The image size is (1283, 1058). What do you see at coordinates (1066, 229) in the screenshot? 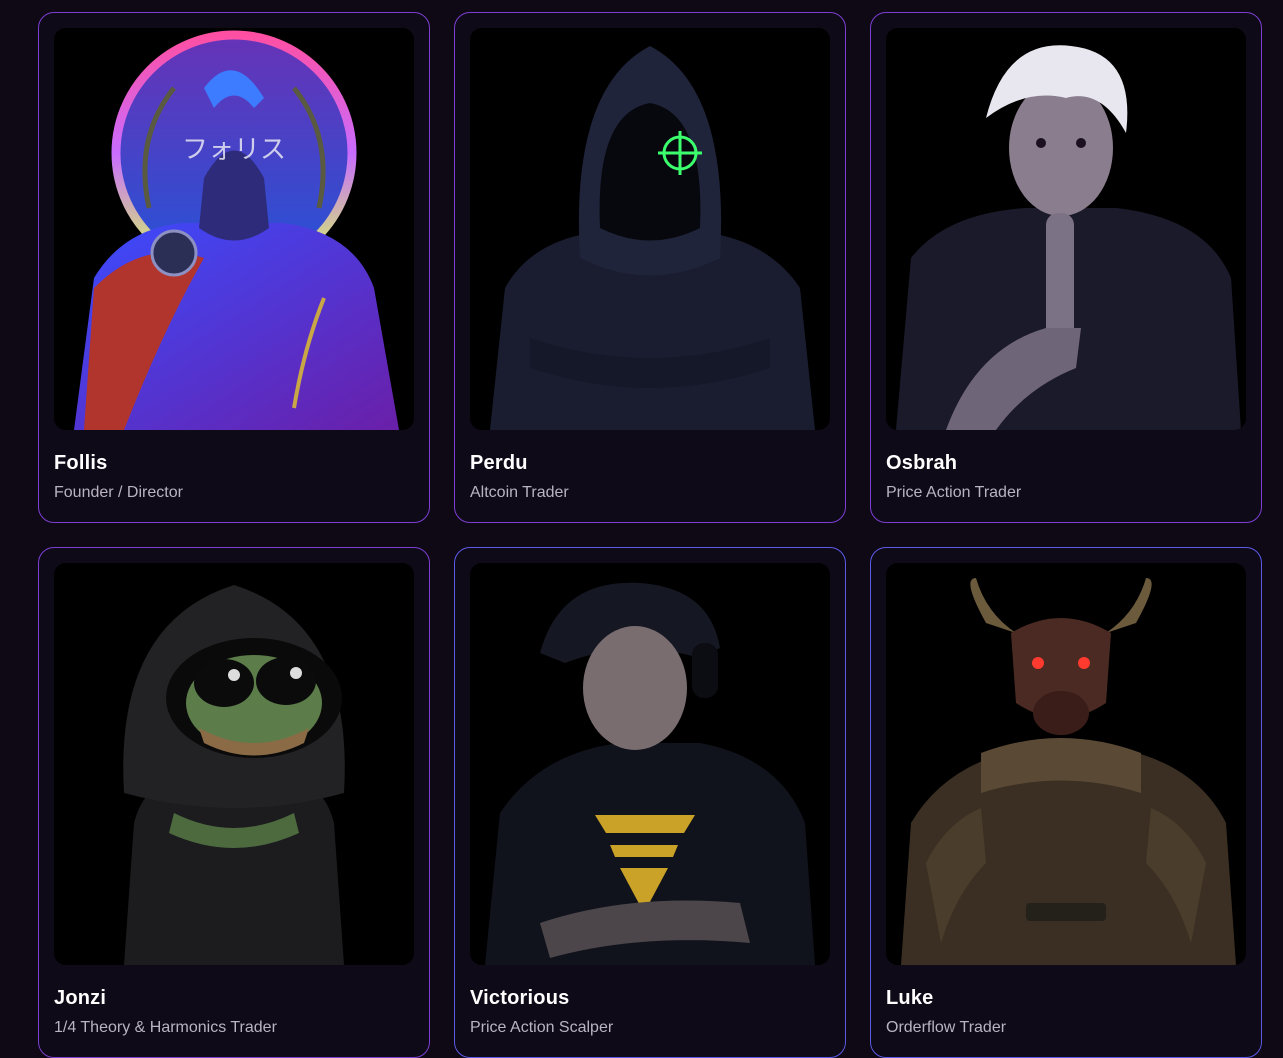
I see `white-hair-shush-avatar` at bounding box center [1066, 229].